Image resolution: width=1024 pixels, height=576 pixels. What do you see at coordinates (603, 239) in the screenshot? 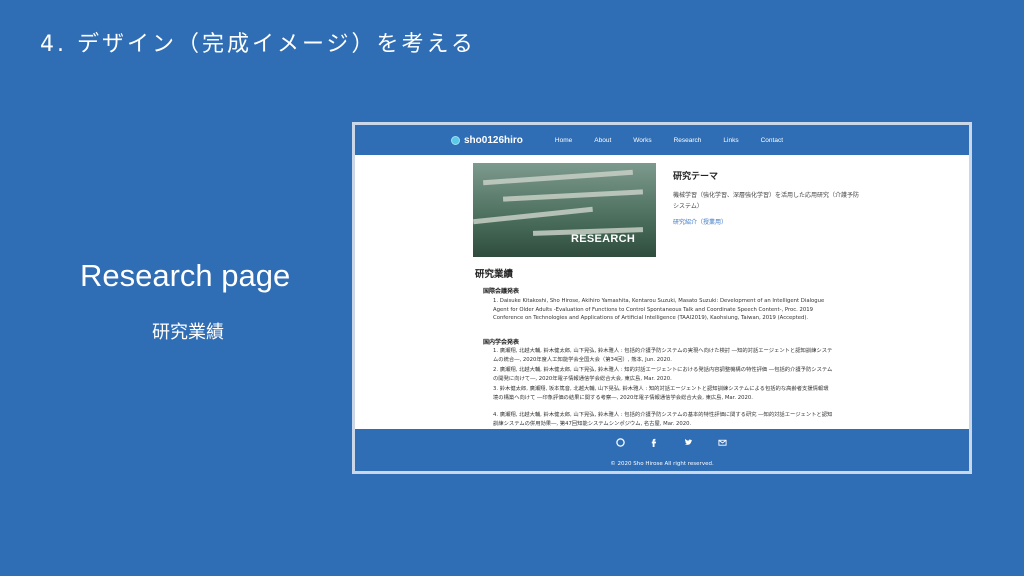
I see `hero-label: RESEARCH` at bounding box center [603, 239].